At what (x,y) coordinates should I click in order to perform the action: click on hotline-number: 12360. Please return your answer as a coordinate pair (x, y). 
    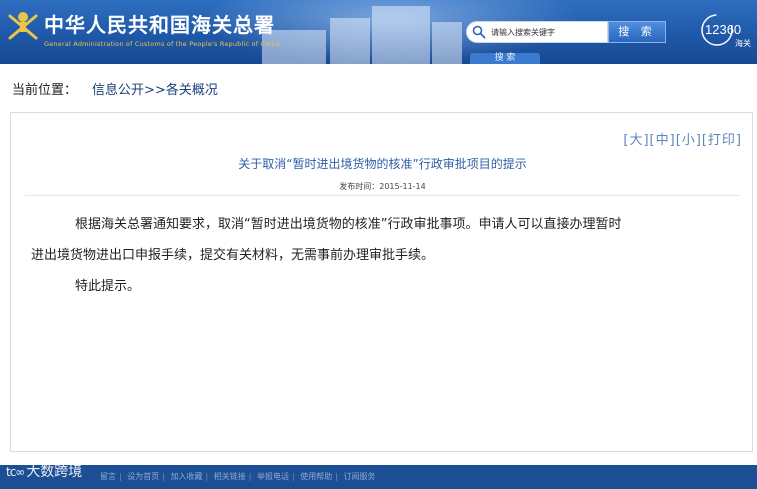
    Looking at the image, I should click on (723, 29).